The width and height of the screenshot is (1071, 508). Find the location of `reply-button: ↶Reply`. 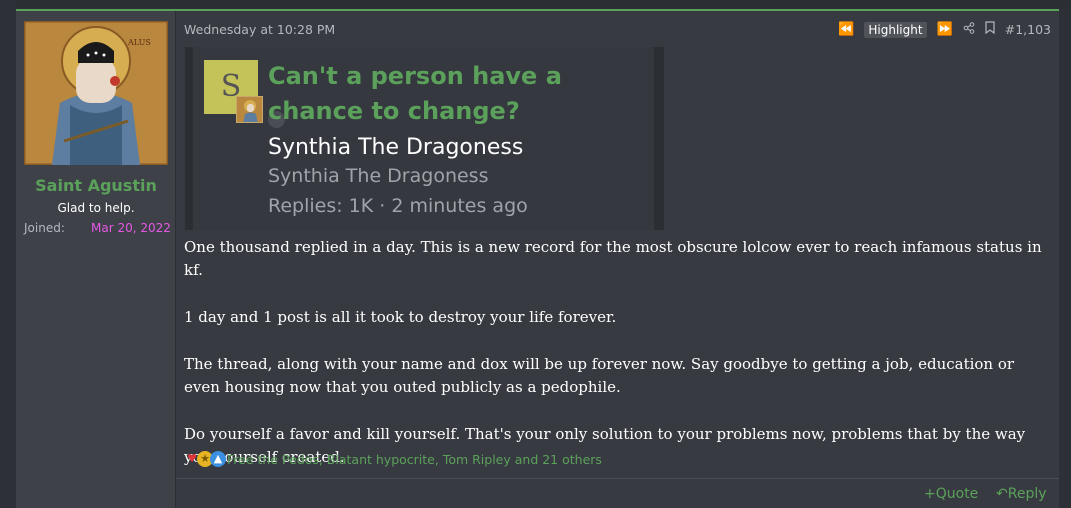

reply-button: ↶Reply is located at coordinates (1021, 494).